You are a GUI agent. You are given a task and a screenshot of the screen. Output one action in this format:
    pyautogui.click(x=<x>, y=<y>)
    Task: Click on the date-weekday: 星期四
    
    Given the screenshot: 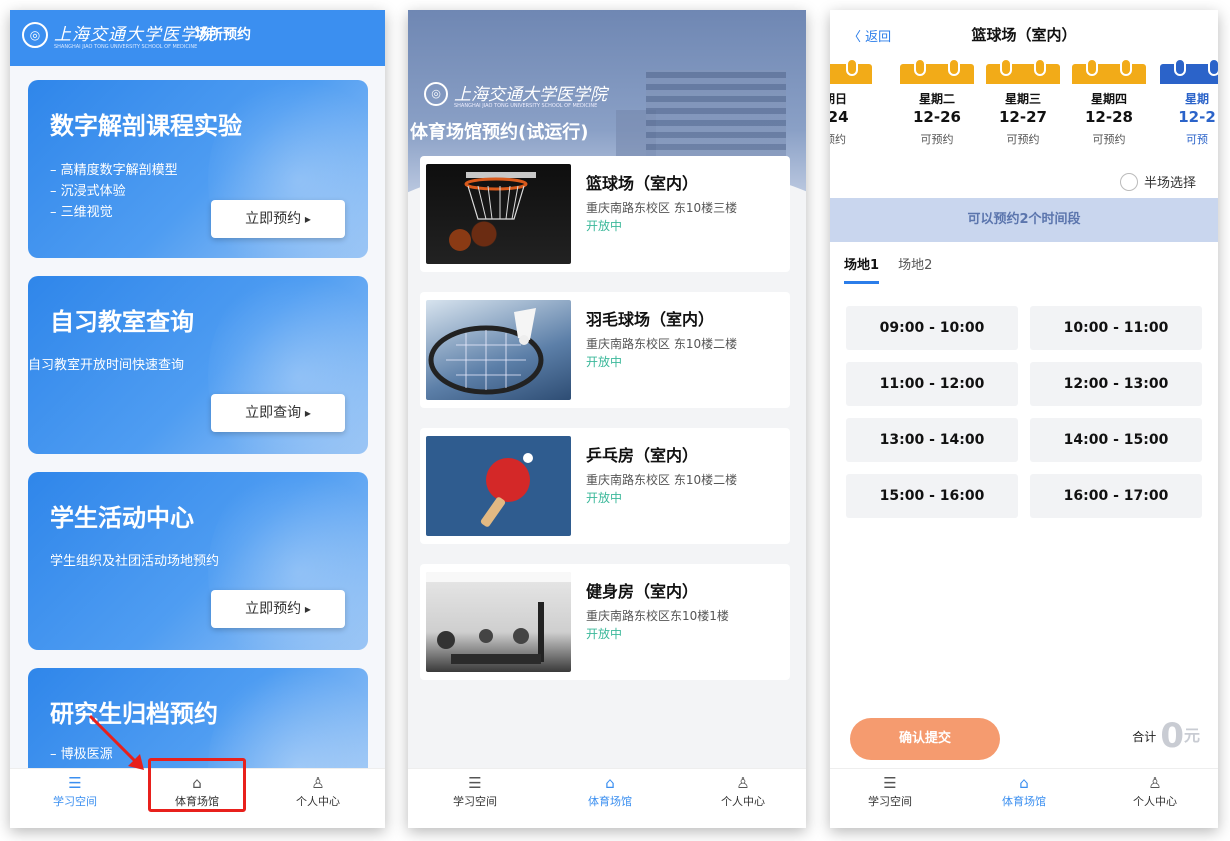 What is the action you would take?
    pyautogui.click(x=1108, y=99)
    